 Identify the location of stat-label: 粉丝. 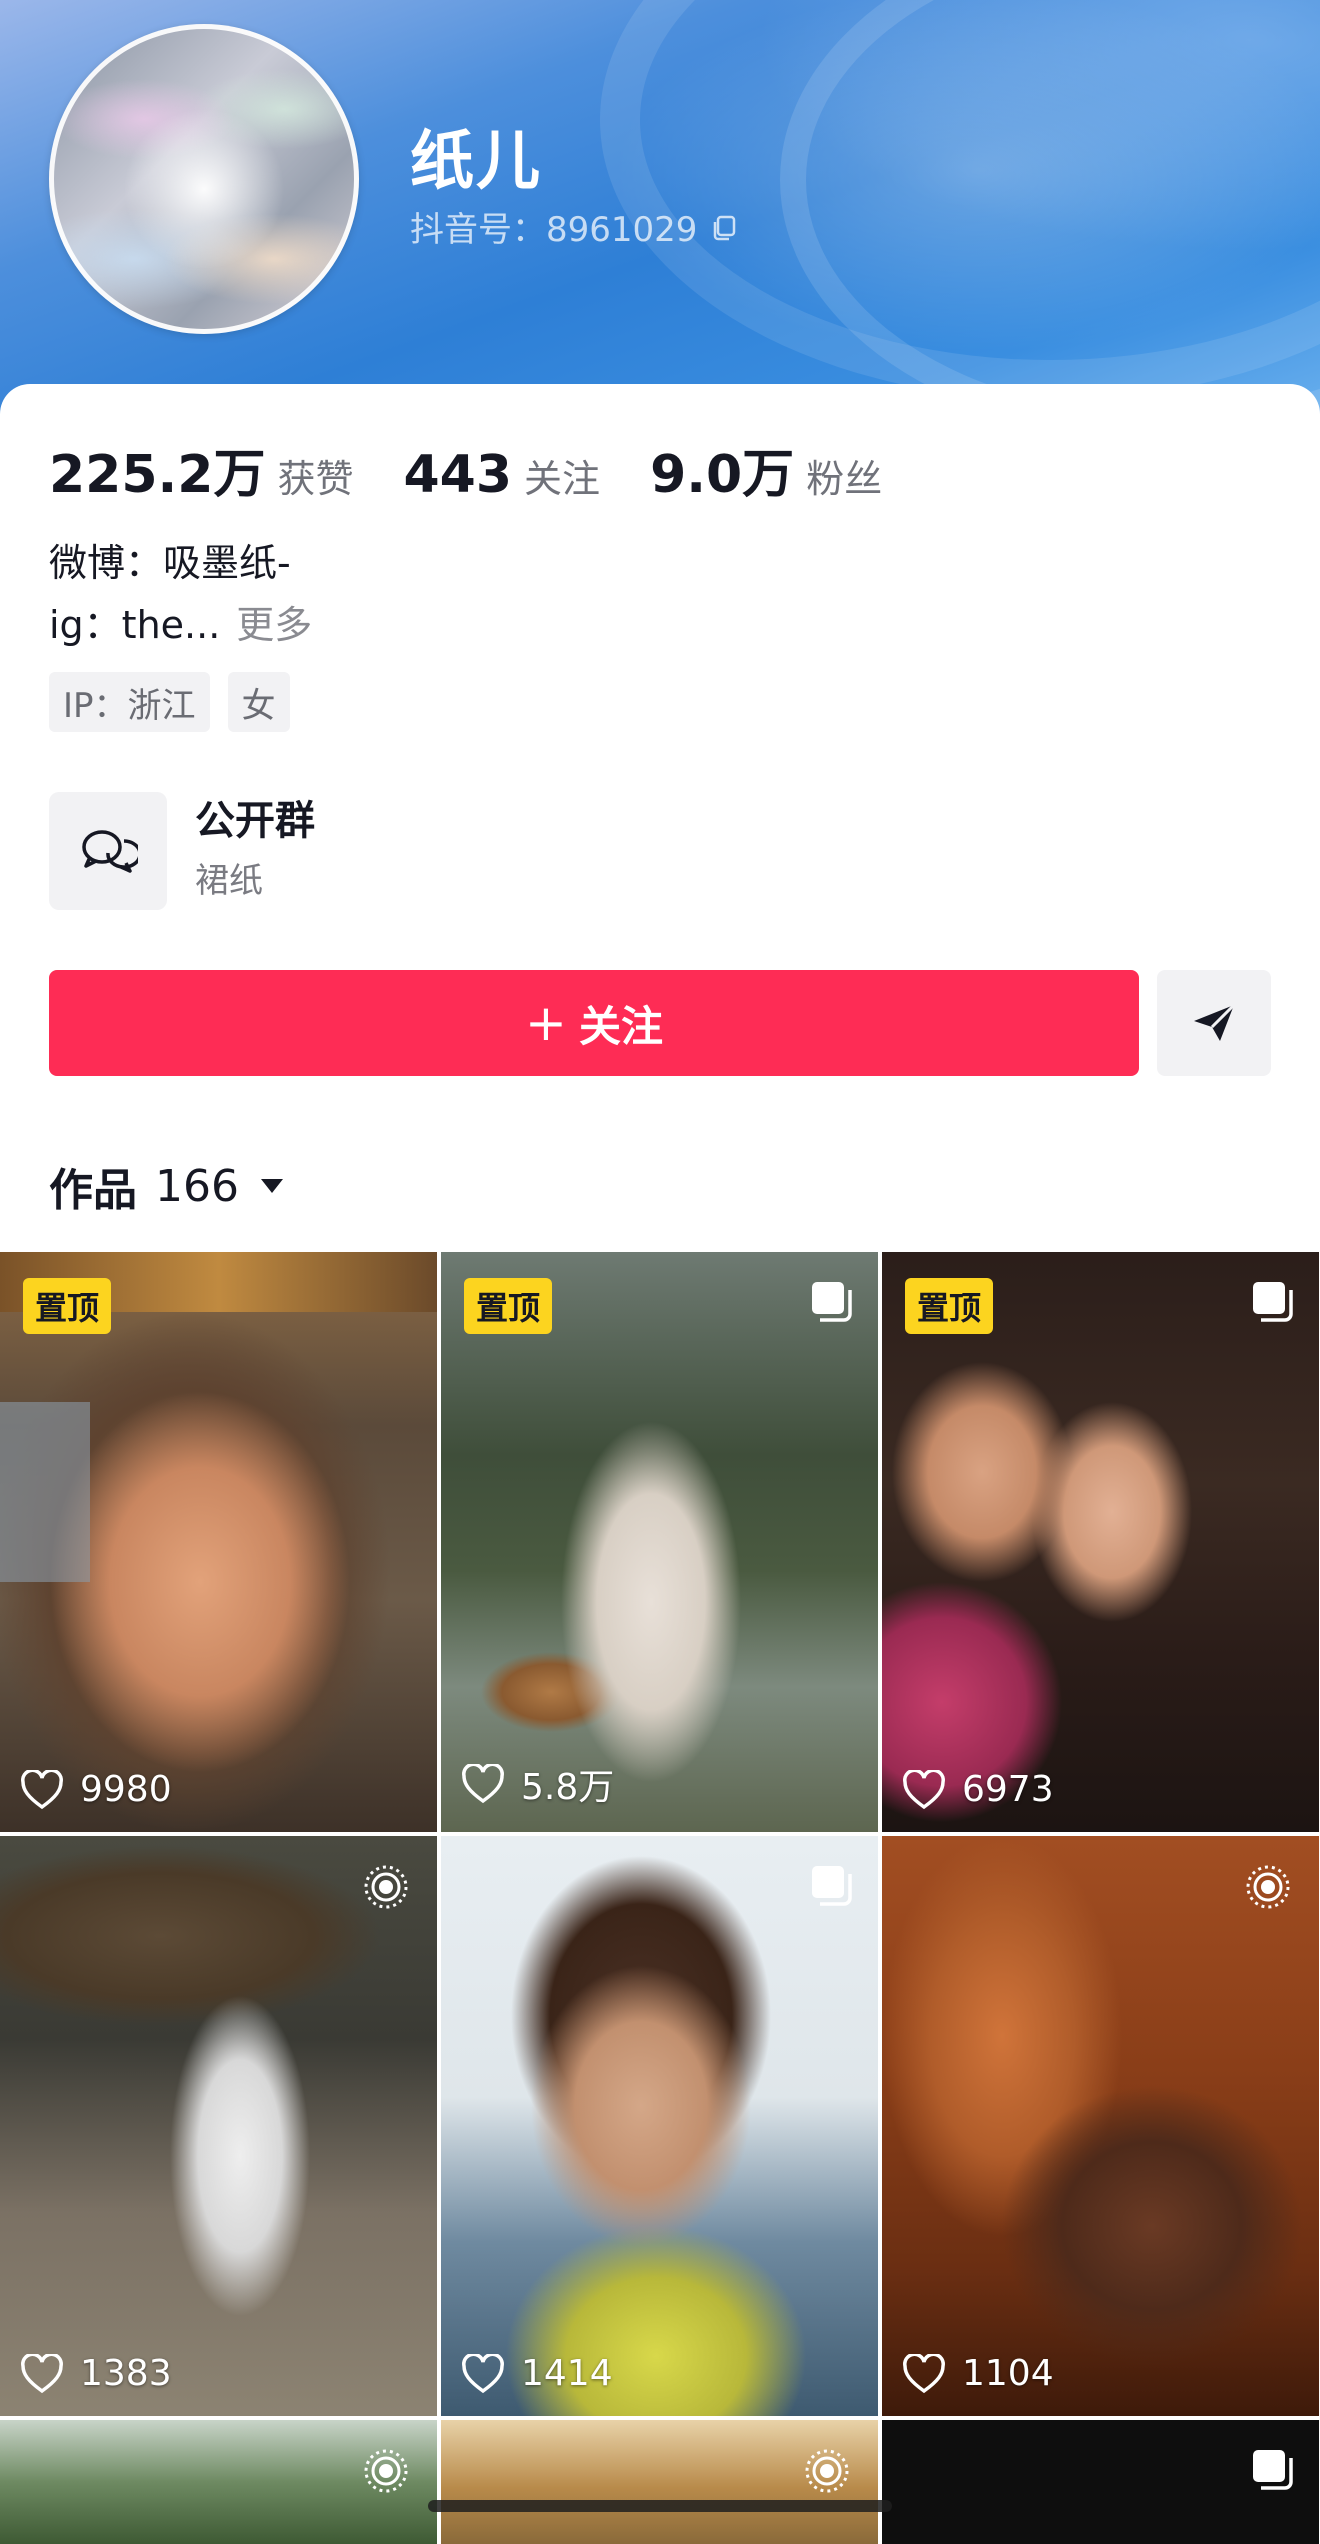
(844, 479).